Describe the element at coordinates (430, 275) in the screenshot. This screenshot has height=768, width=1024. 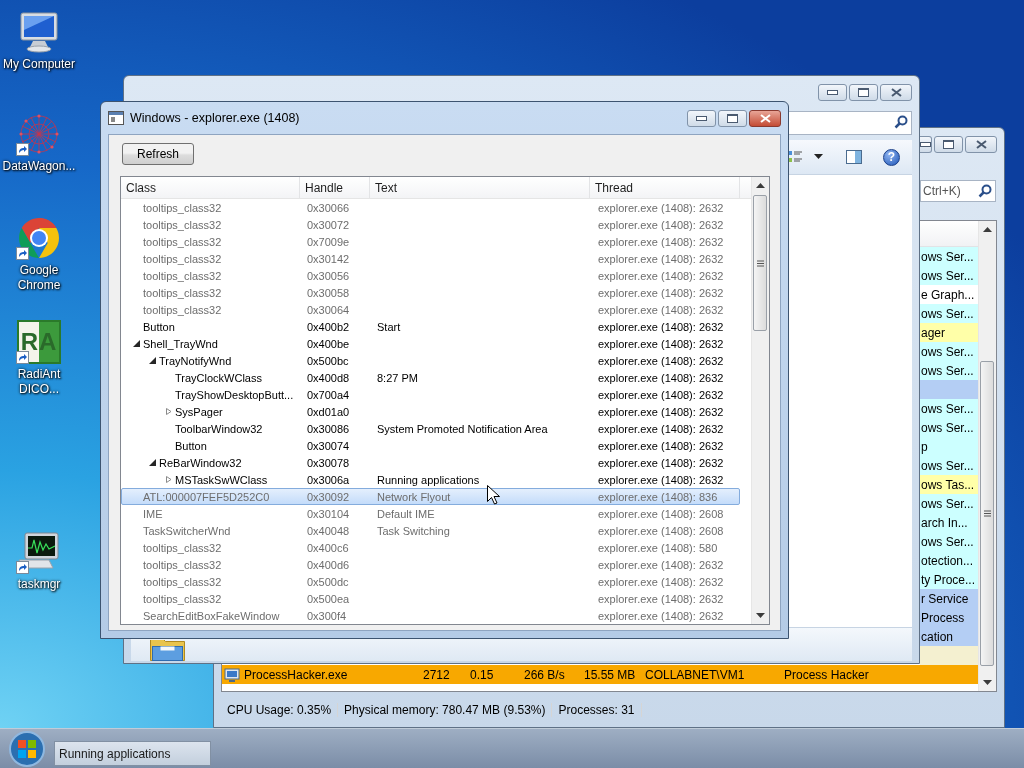
I see `table-row: tooltips_class32 0x30056 explorer.exe (1408): 2632` at that location.